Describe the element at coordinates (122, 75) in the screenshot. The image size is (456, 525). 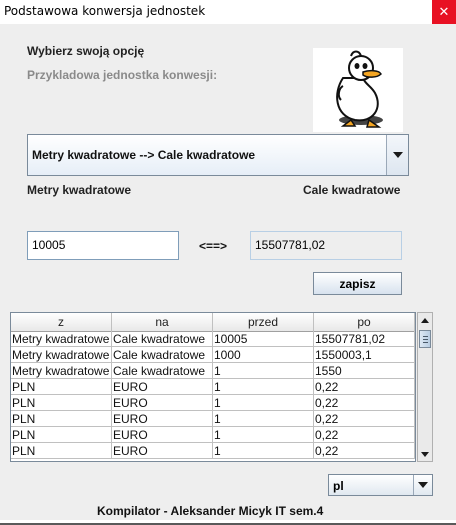
I see `options-subheading: Przykladowa jednostka konwesji:` at that location.